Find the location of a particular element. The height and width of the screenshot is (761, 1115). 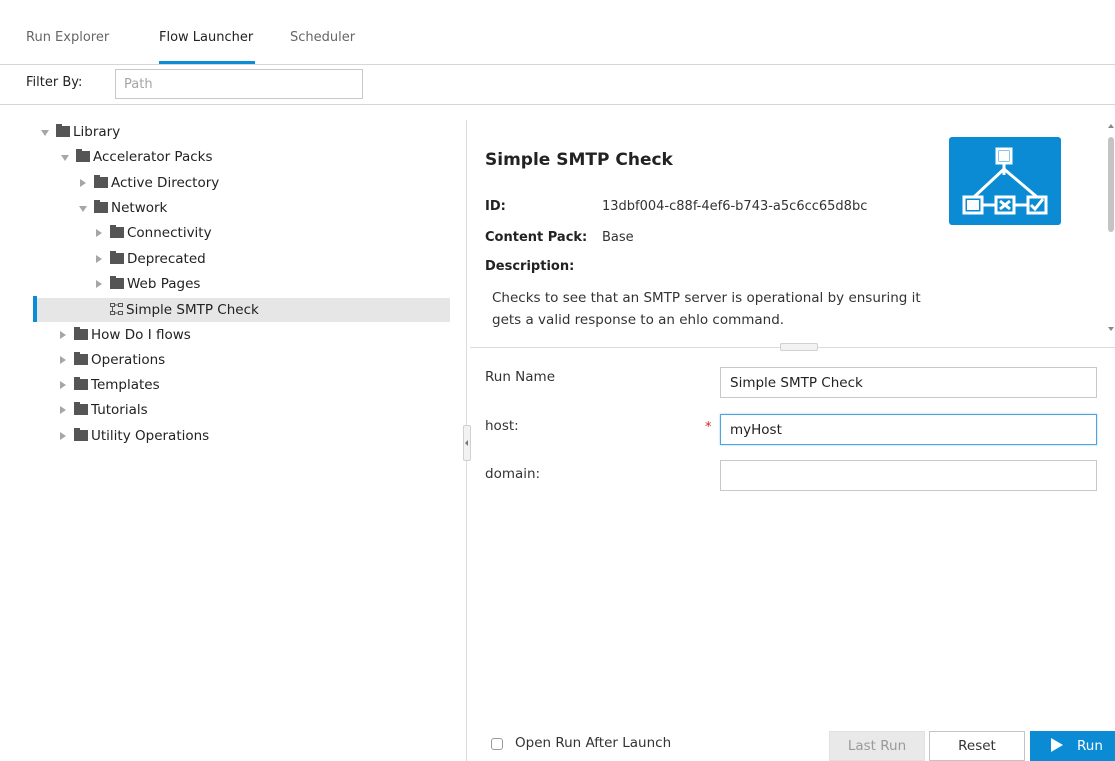

host-label: host: is located at coordinates (502, 426).